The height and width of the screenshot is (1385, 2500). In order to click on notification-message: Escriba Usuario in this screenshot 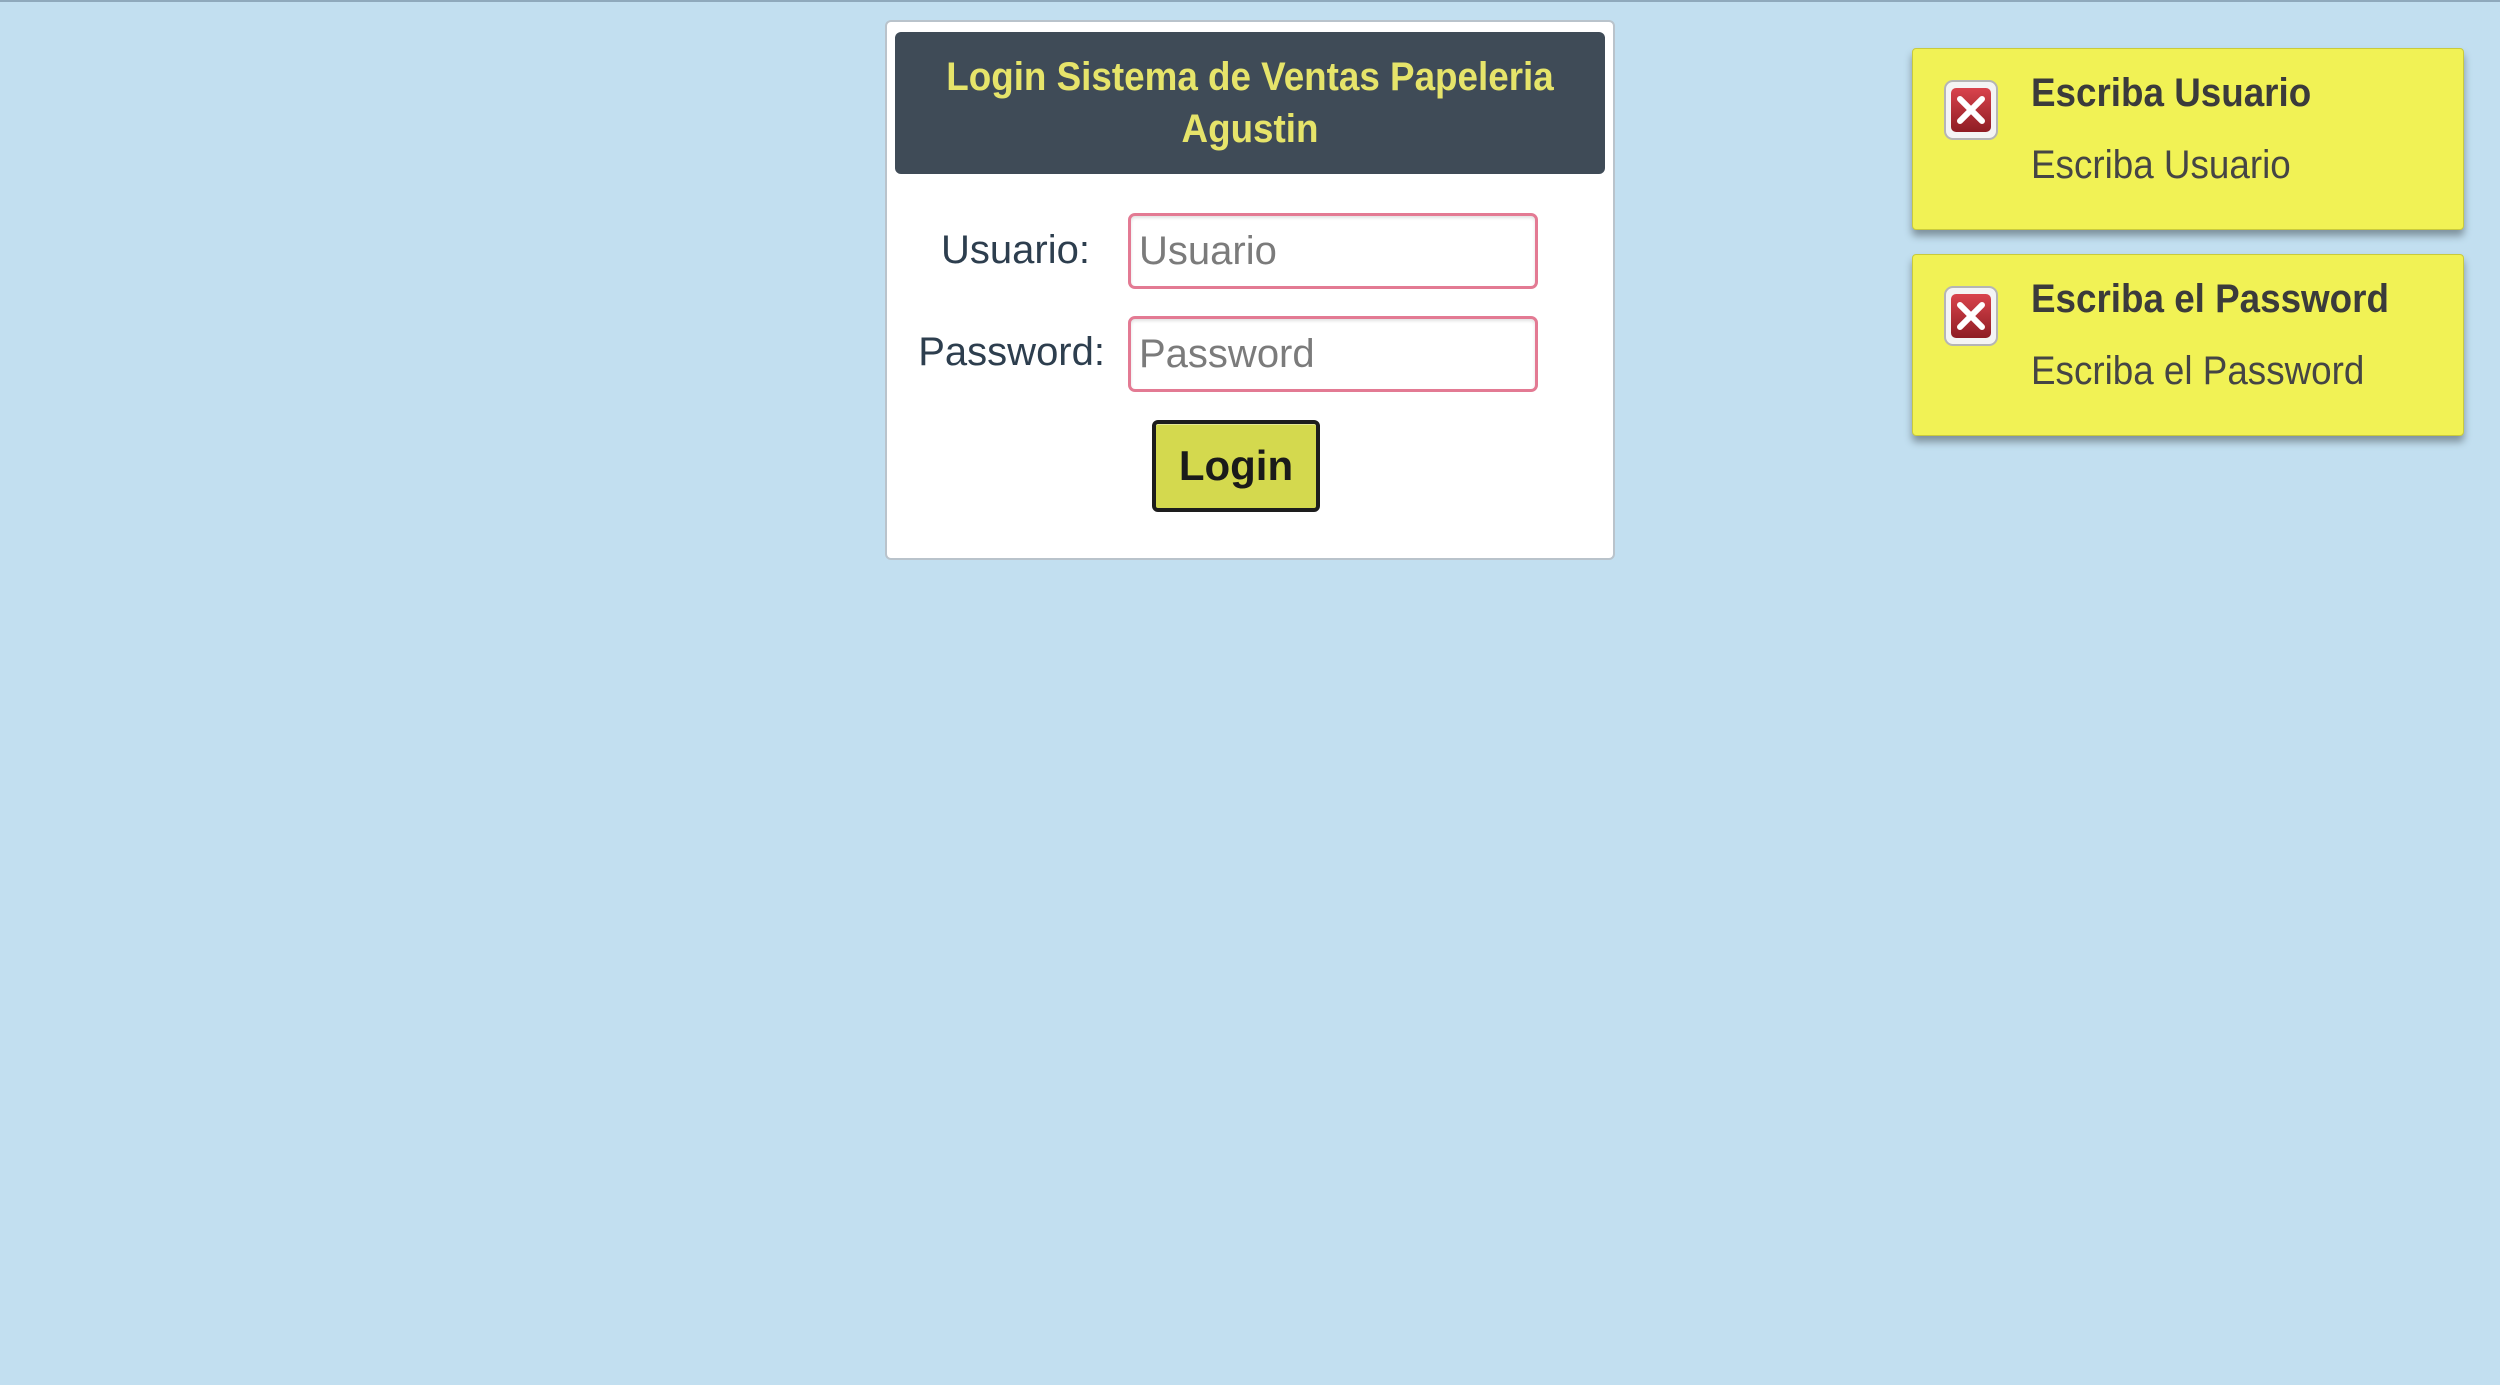, I will do `click(2161, 165)`.